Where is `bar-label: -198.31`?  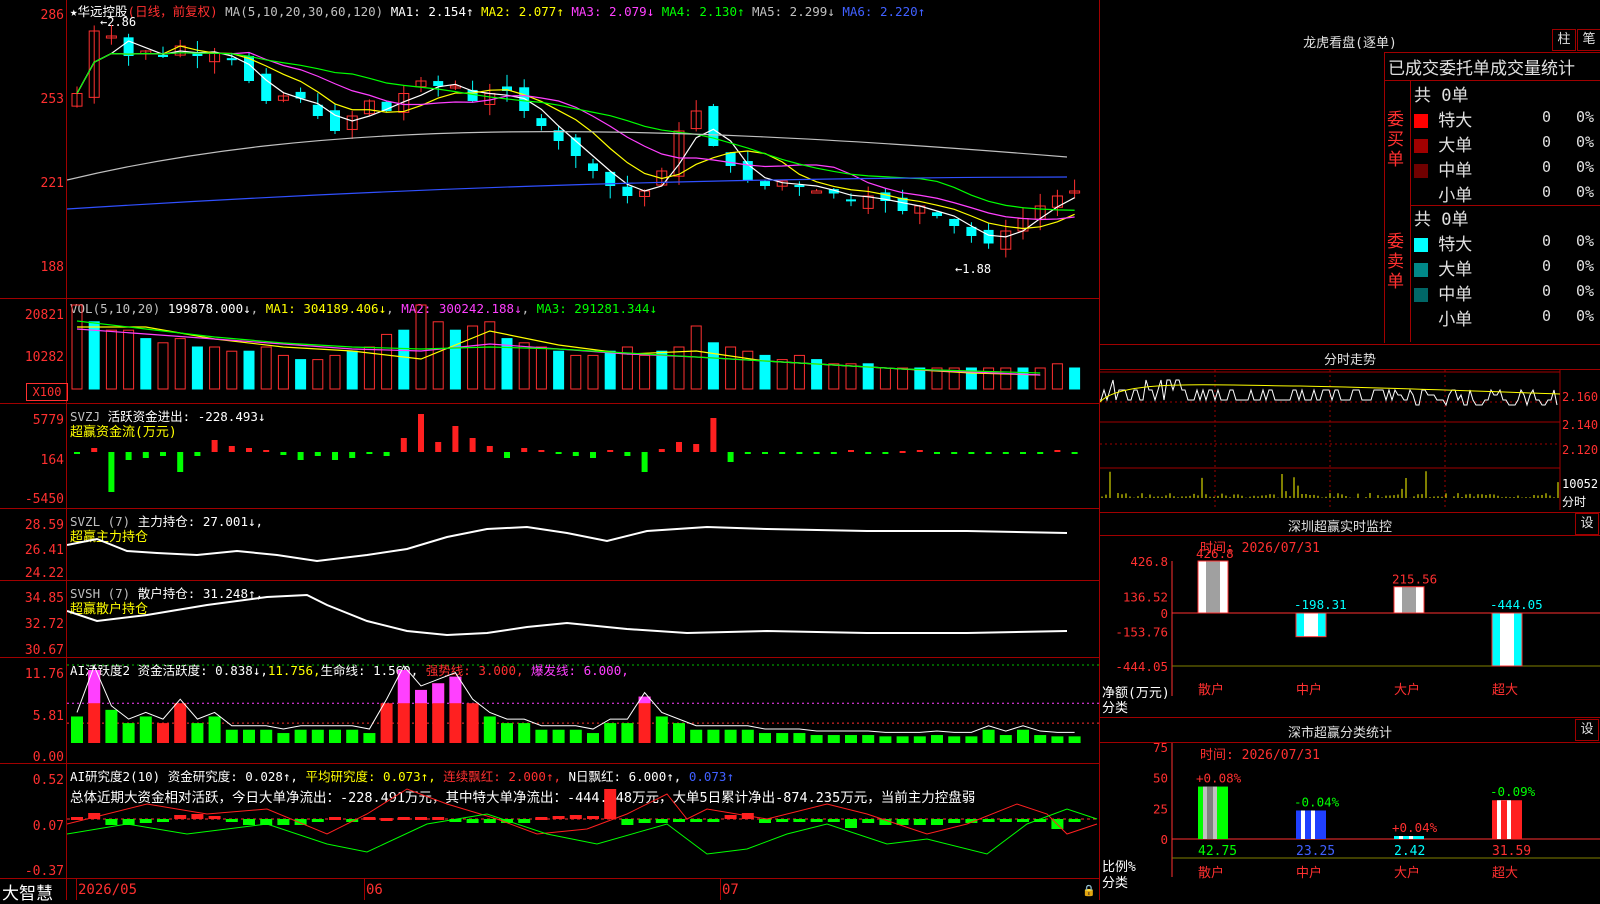
bar-label: -198.31 is located at coordinates (1320, 604).